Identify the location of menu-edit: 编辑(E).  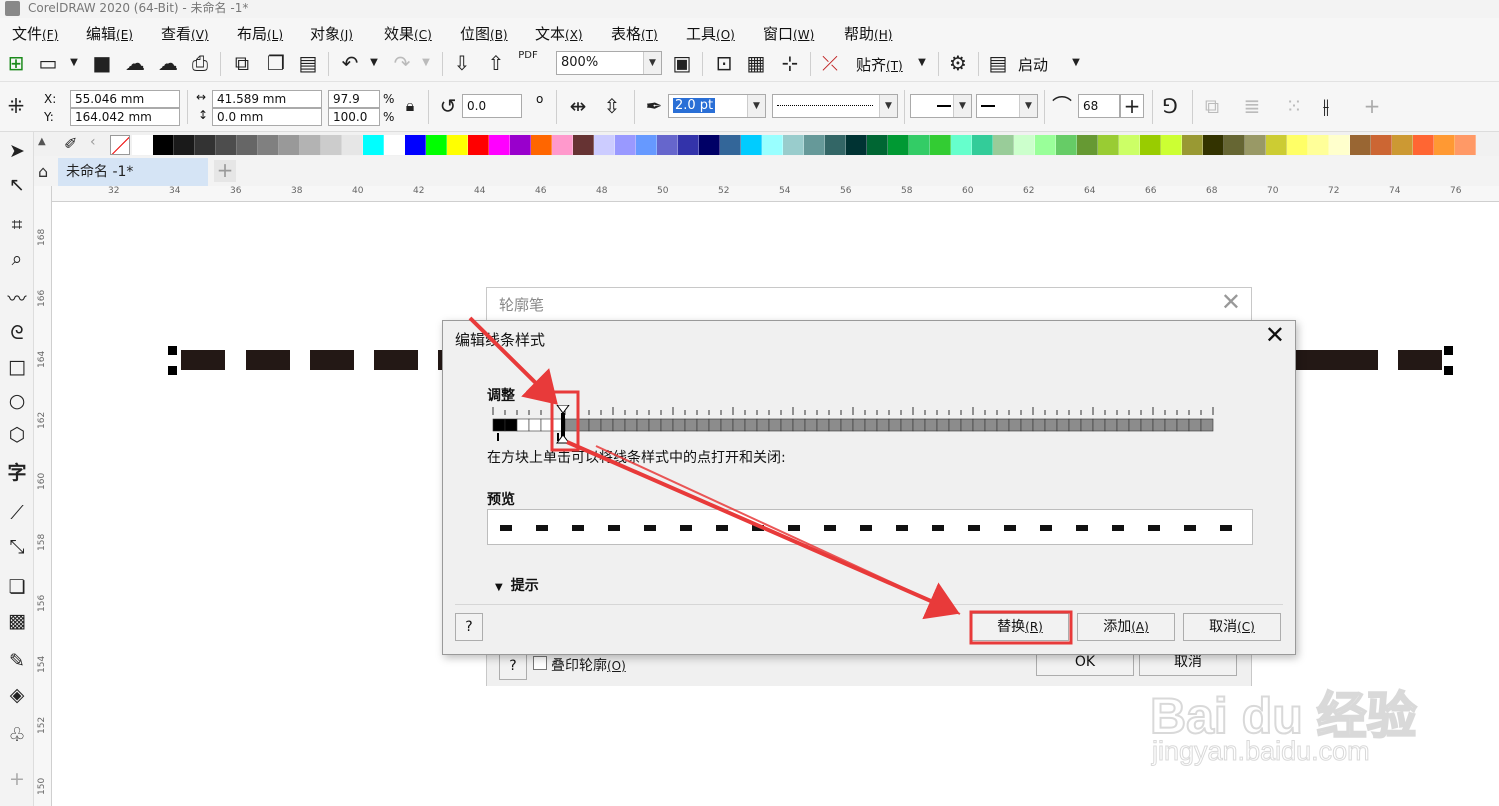
(109, 33).